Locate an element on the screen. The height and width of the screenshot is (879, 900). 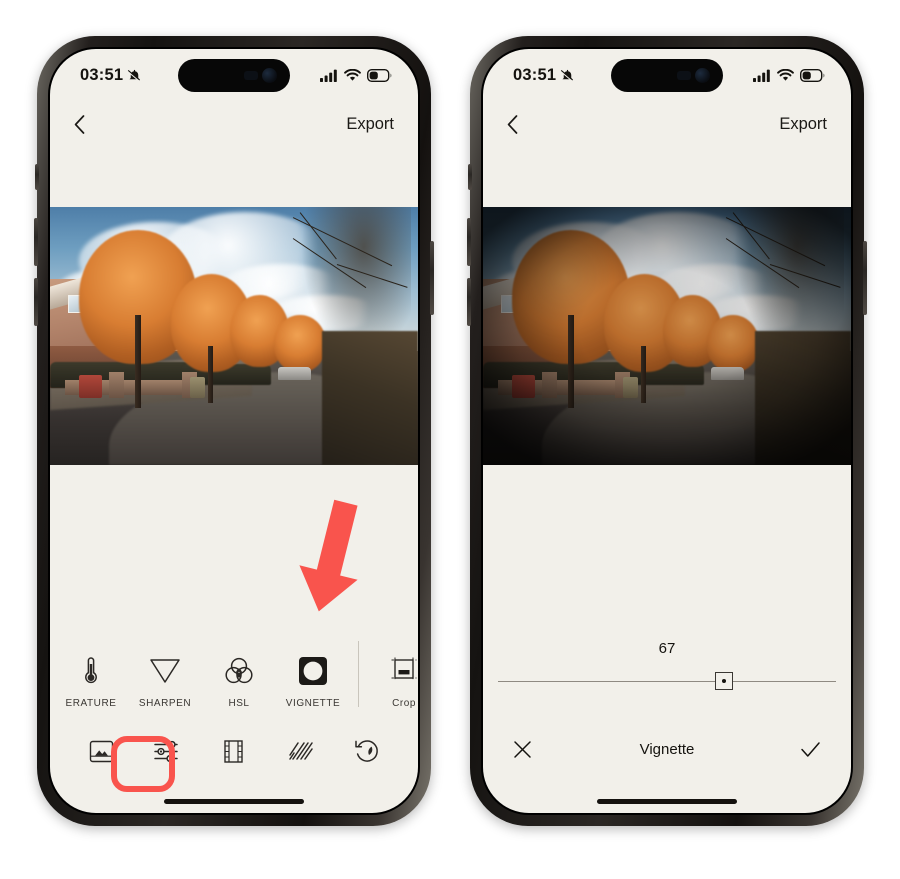
tool-vignette: VIGNETTE is located at coordinates (313, 682).